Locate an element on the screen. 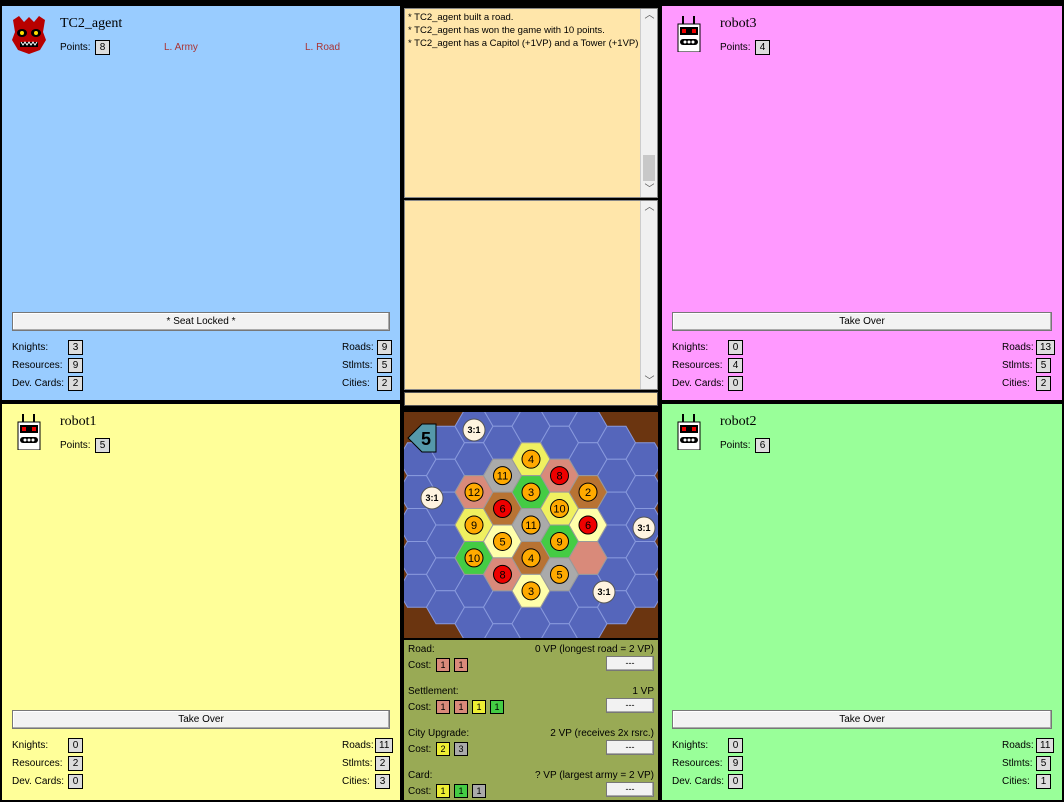 The height and width of the screenshot is (802, 1064). number-token-label: 11 is located at coordinates (502, 477).